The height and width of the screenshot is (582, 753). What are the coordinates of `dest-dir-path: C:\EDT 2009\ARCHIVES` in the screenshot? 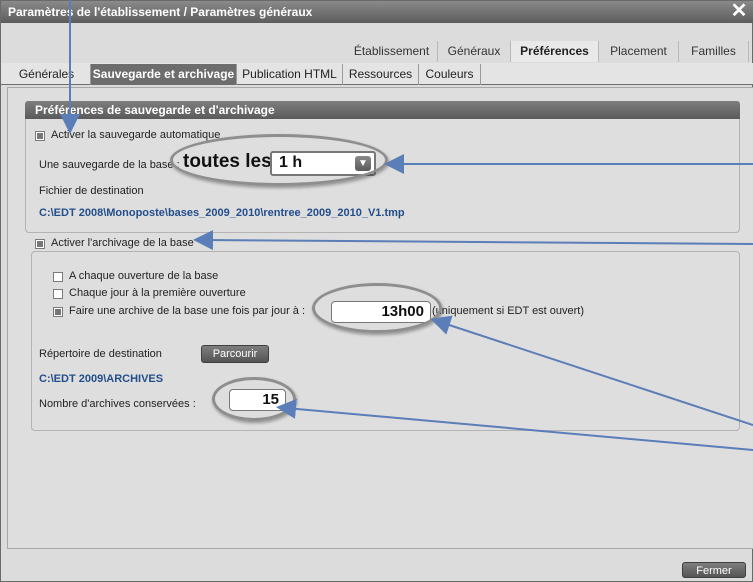 It's located at (101, 379).